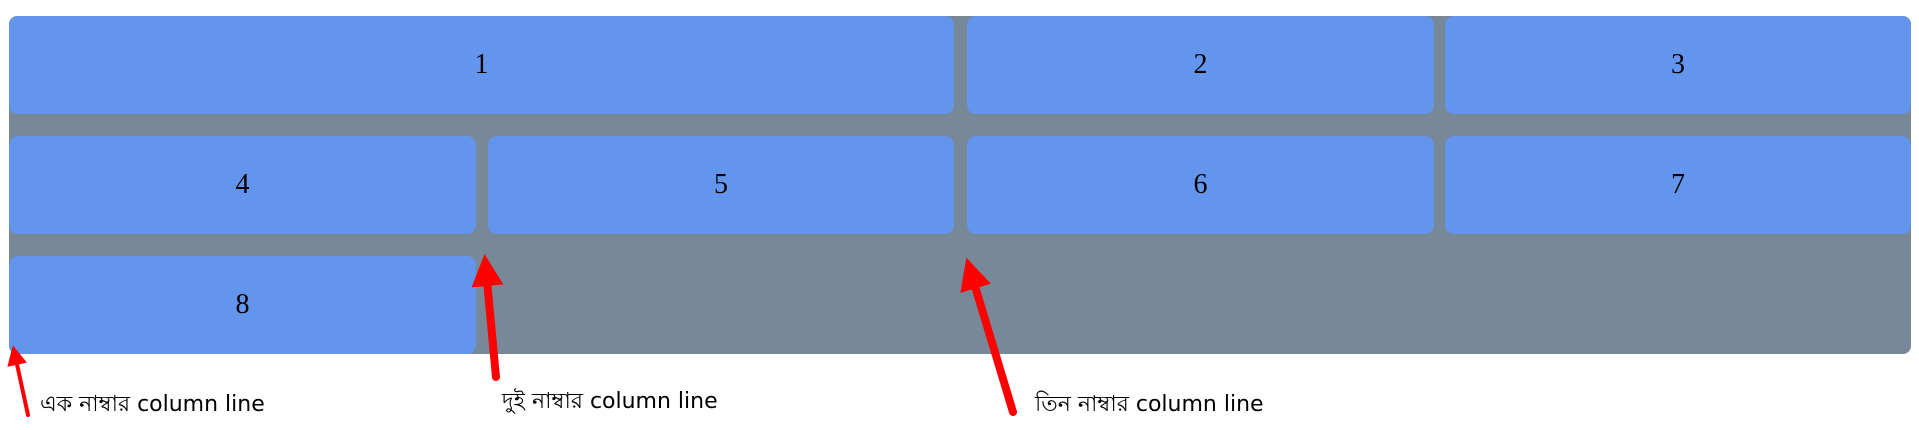 This screenshot has height=430, width=1919. I want to click on column-line-1-label: এক নাম্বার column line, so click(152, 404).